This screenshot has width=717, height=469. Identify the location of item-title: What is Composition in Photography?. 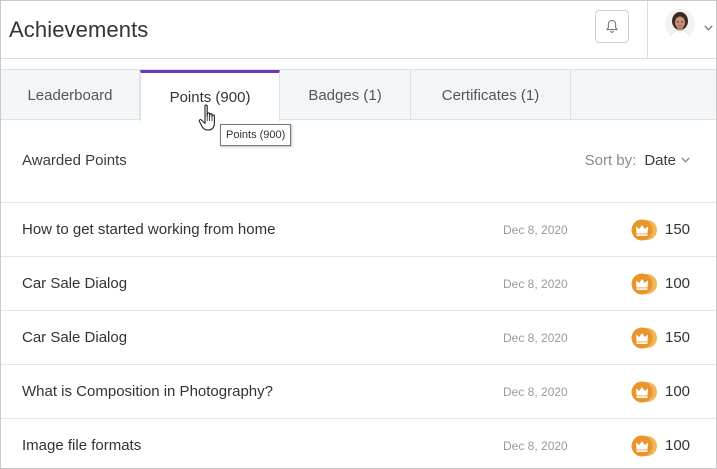
(147, 391).